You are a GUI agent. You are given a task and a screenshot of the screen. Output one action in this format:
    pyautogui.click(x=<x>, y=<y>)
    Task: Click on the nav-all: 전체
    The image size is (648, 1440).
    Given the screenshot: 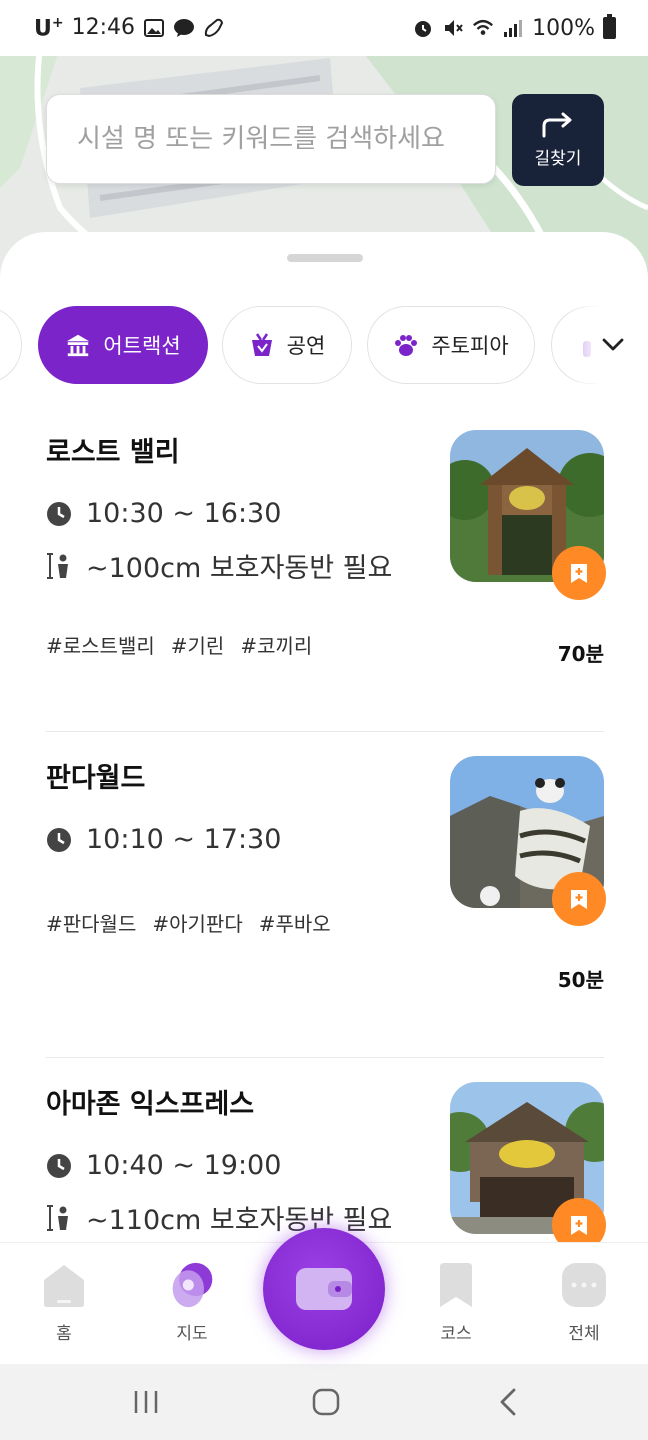 What is the action you would take?
    pyautogui.click(x=584, y=1302)
    